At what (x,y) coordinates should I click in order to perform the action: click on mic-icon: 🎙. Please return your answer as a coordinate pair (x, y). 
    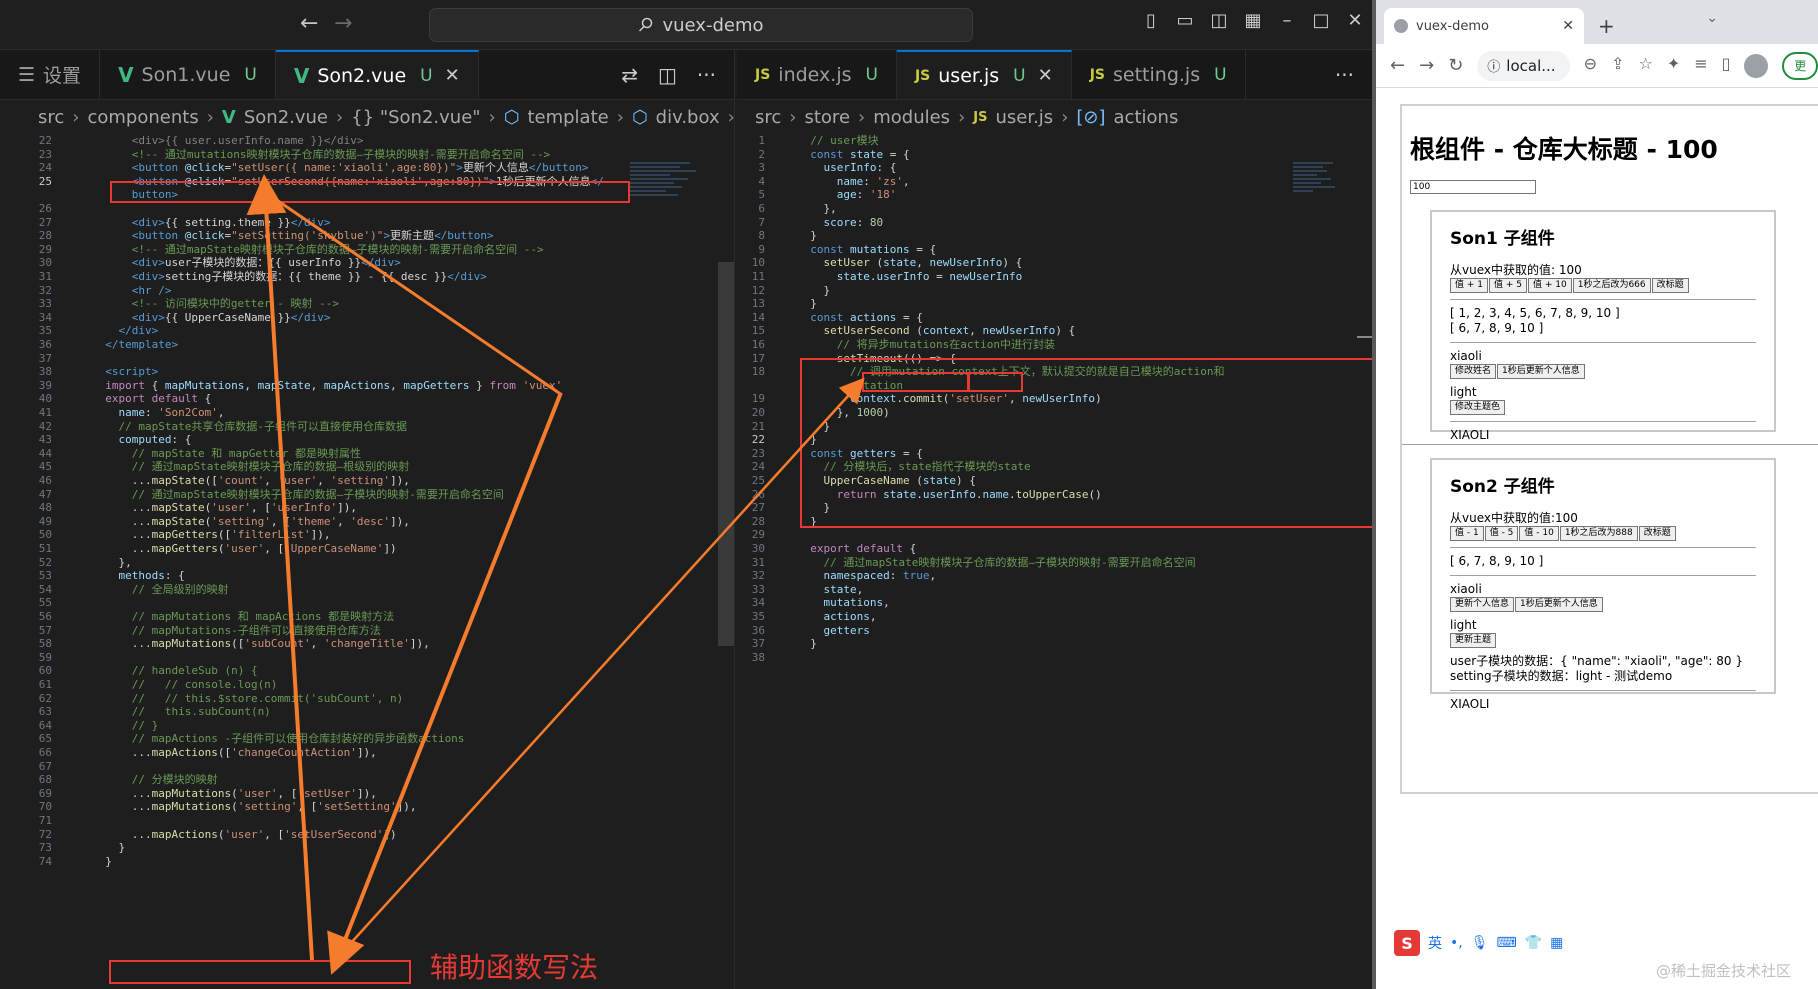
    Looking at the image, I should click on (1480, 943).